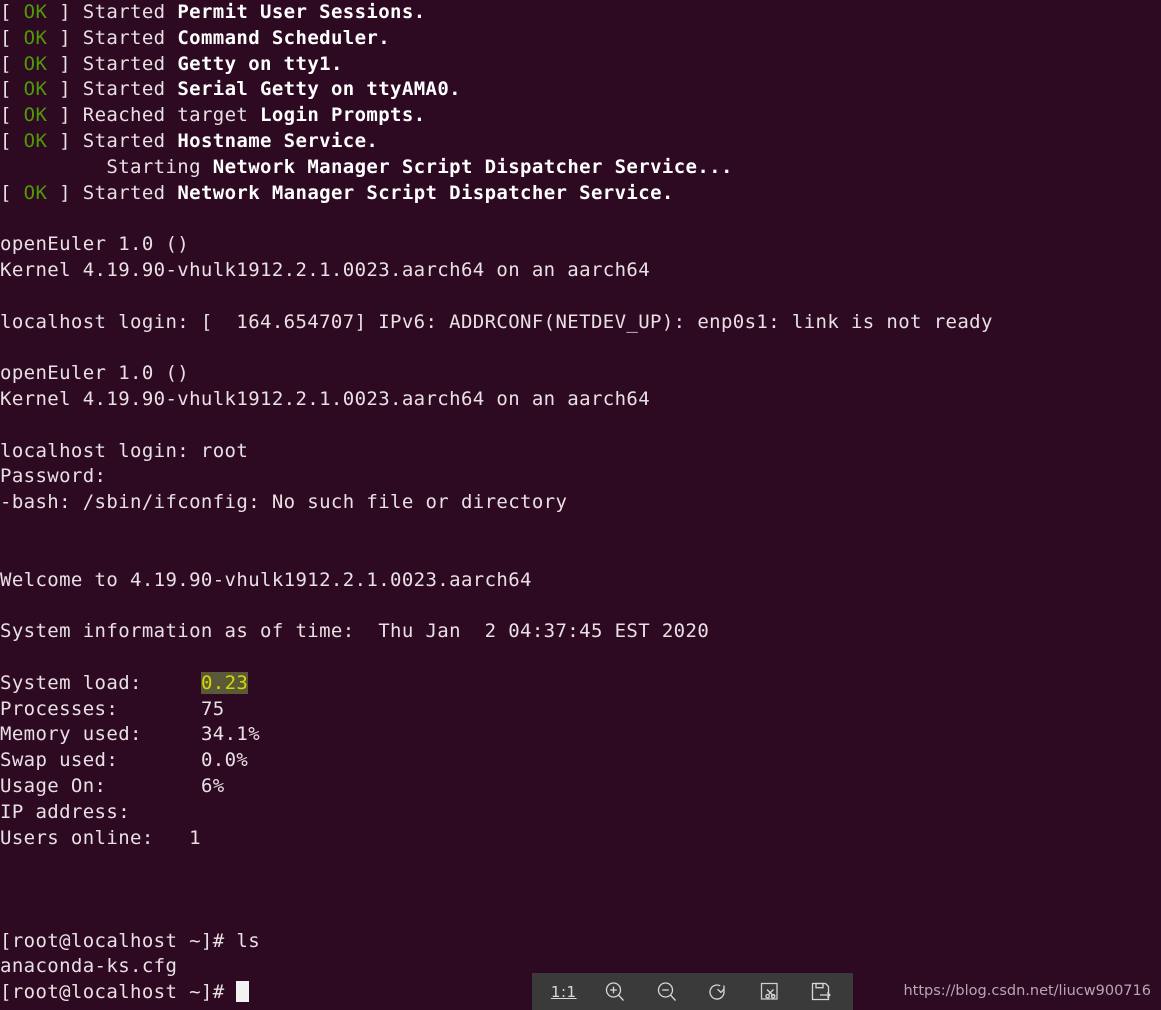 The width and height of the screenshot is (1161, 1010). Describe the element at coordinates (580, 761) in the screenshot. I see `sysinfo-row-swap-used: Swap used: 0.0%` at that location.